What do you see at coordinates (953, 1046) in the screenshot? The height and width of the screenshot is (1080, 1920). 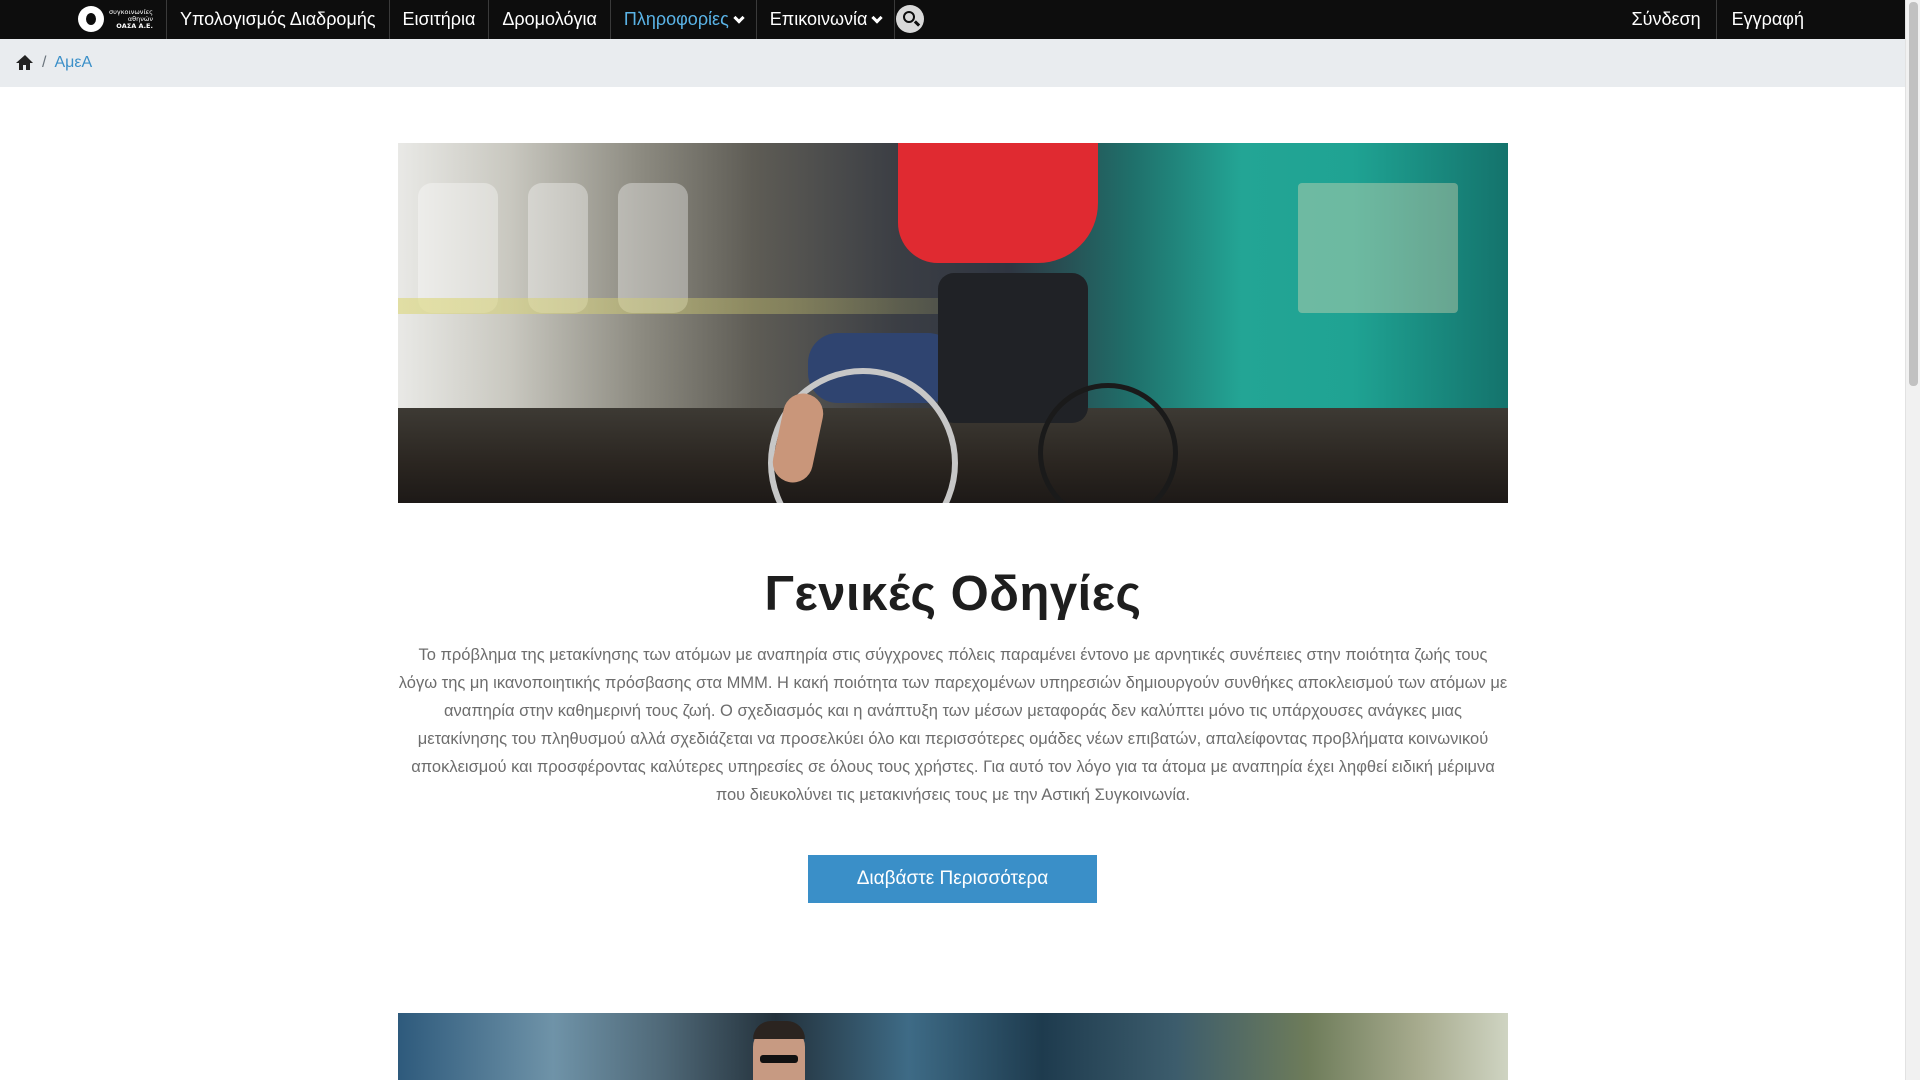 I see `bus-driver-image` at bounding box center [953, 1046].